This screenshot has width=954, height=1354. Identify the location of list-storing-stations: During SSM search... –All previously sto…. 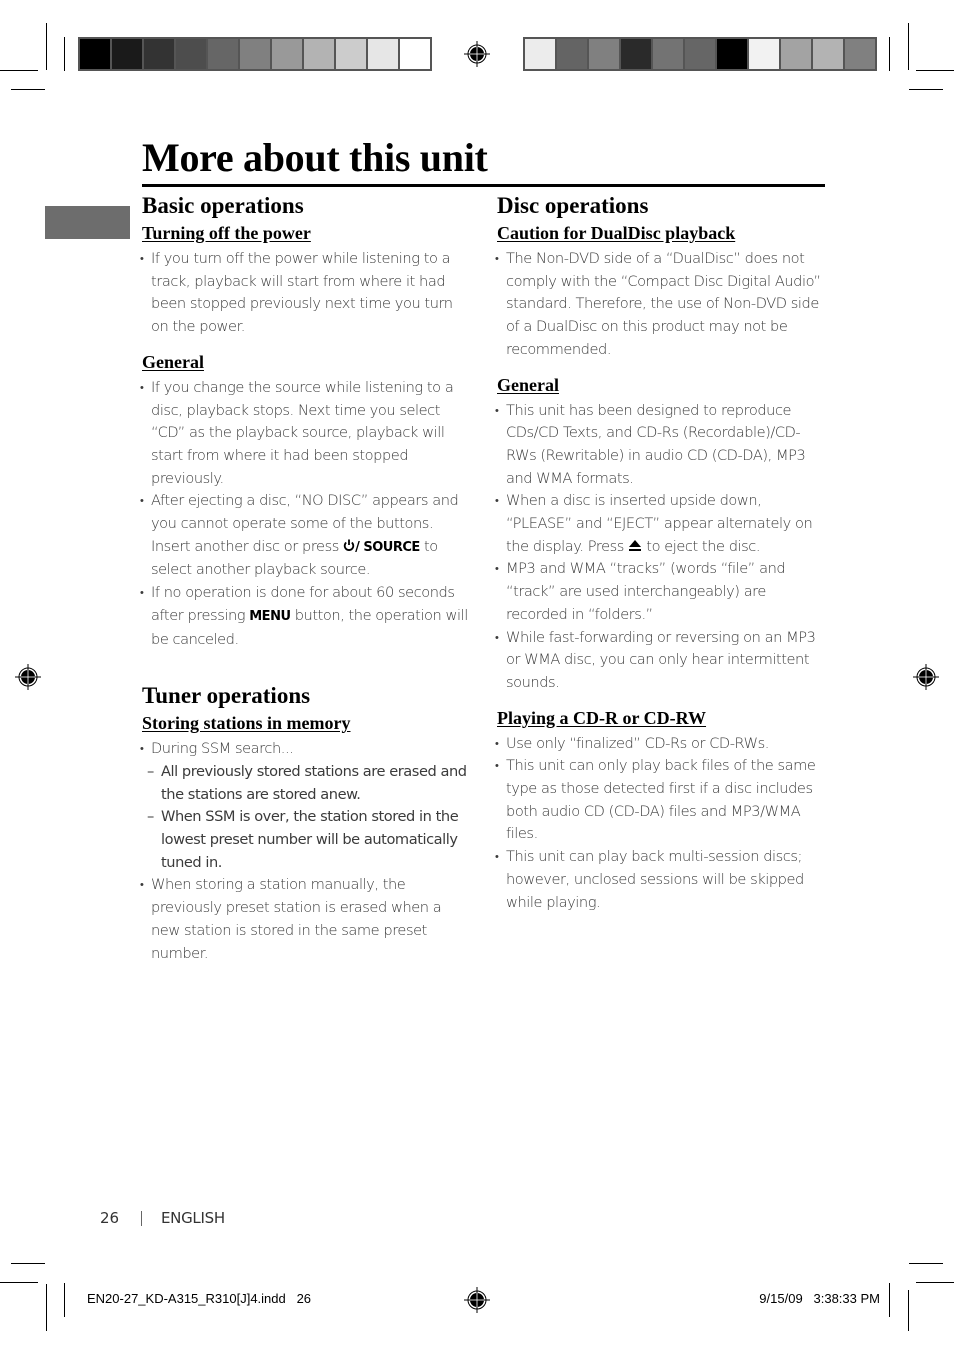
(306, 851).